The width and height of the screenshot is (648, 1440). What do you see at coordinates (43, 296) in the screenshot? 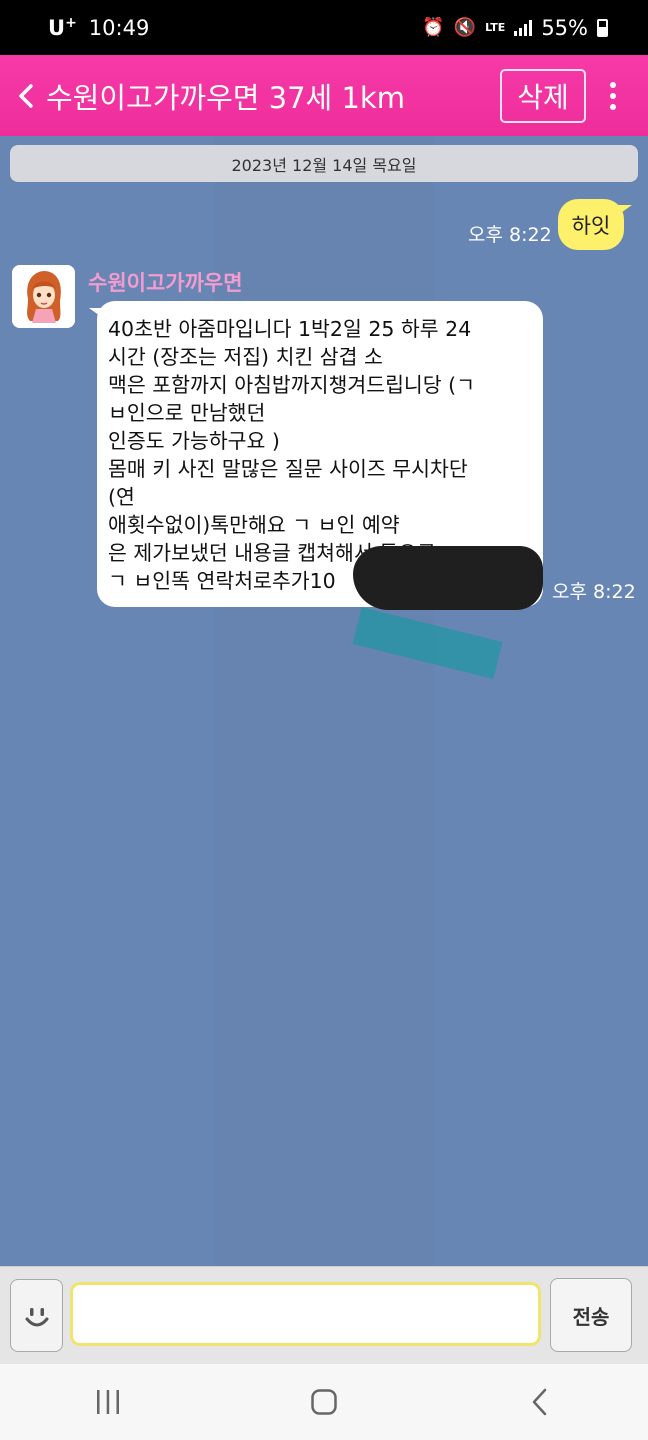
I see `sender-avatar` at bounding box center [43, 296].